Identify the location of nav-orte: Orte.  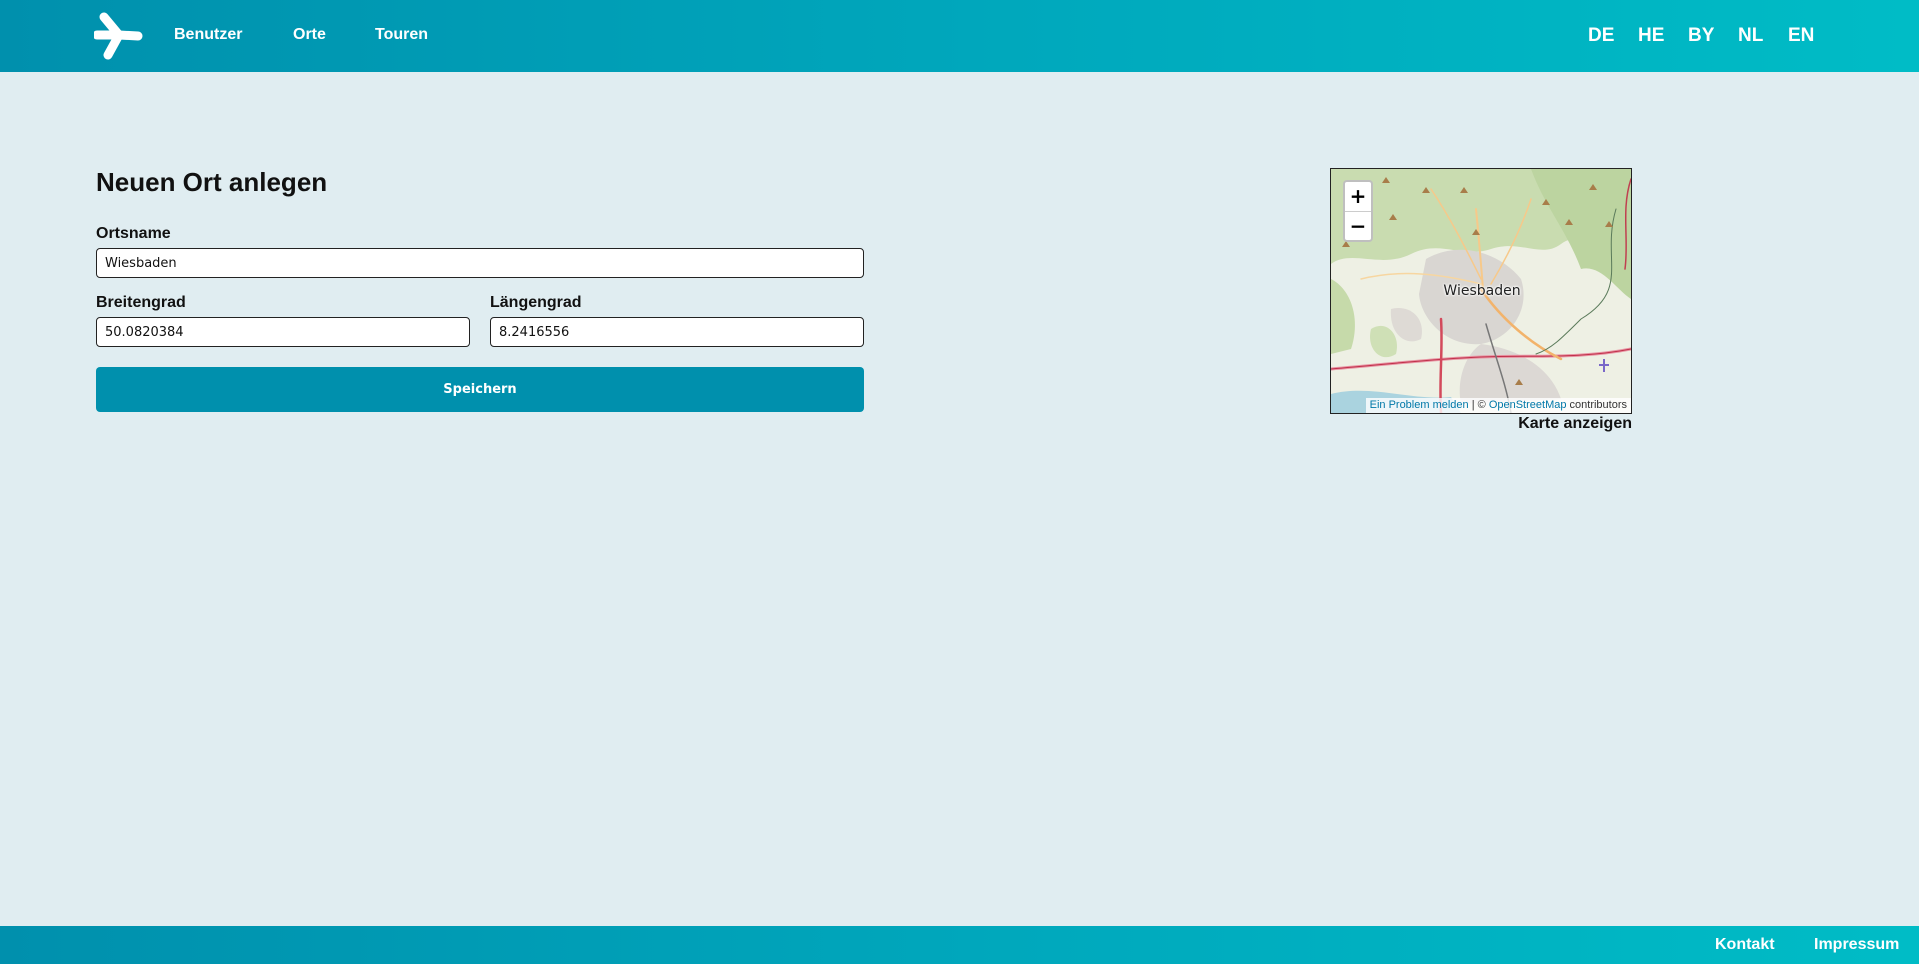
(309, 35).